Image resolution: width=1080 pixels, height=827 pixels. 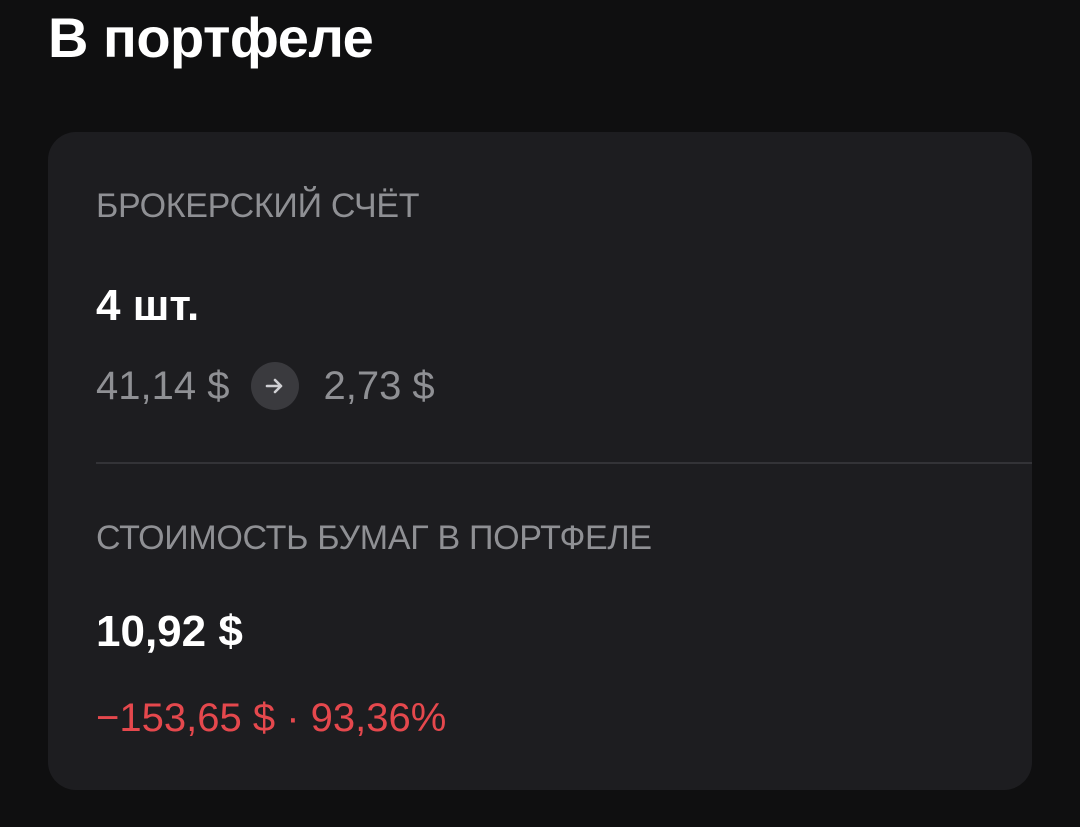 I want to click on average-purchase-price: 41,14 $, so click(x=163, y=385).